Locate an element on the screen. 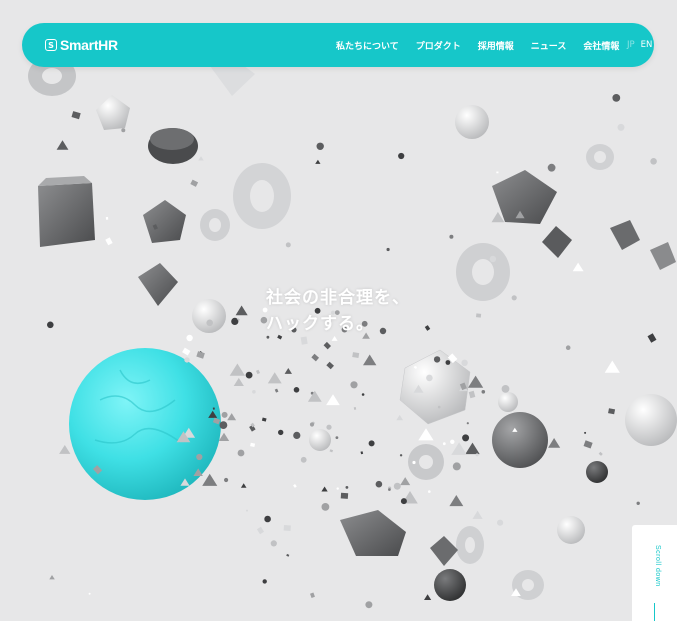 The image size is (677, 621). scroll-down-button: Scroll down is located at coordinates (654, 573).